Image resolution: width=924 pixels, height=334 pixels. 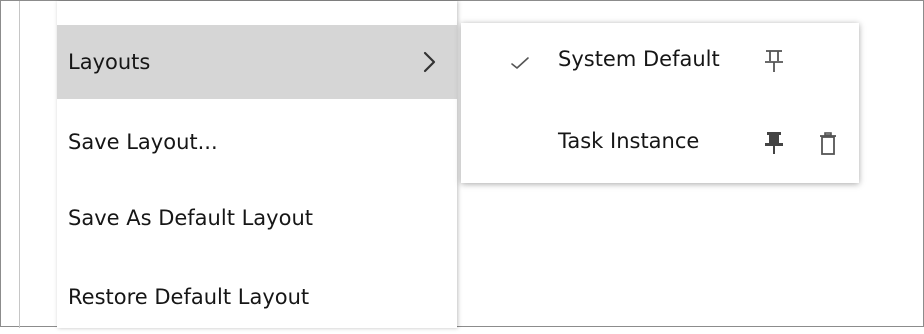 I want to click on layout-option-system-default: System Default, so click(x=660, y=62).